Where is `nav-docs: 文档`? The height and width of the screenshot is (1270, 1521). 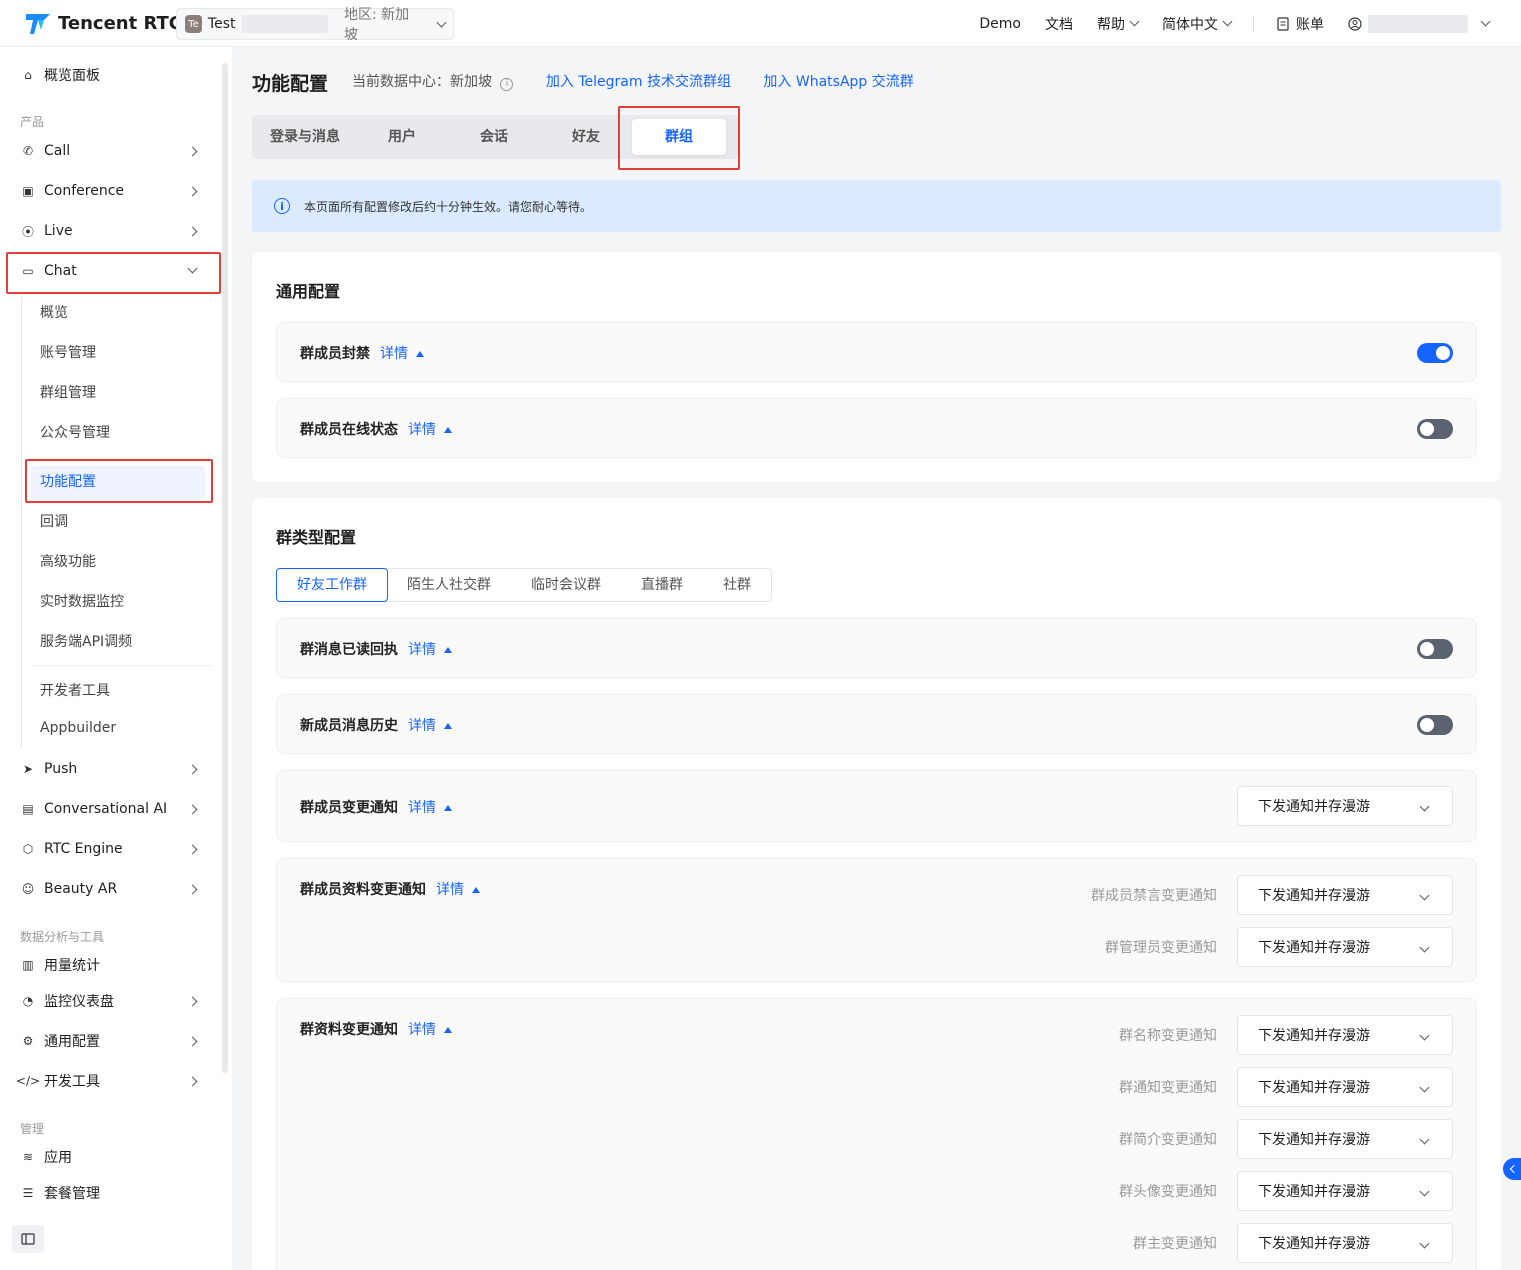 nav-docs: 文档 is located at coordinates (1059, 24).